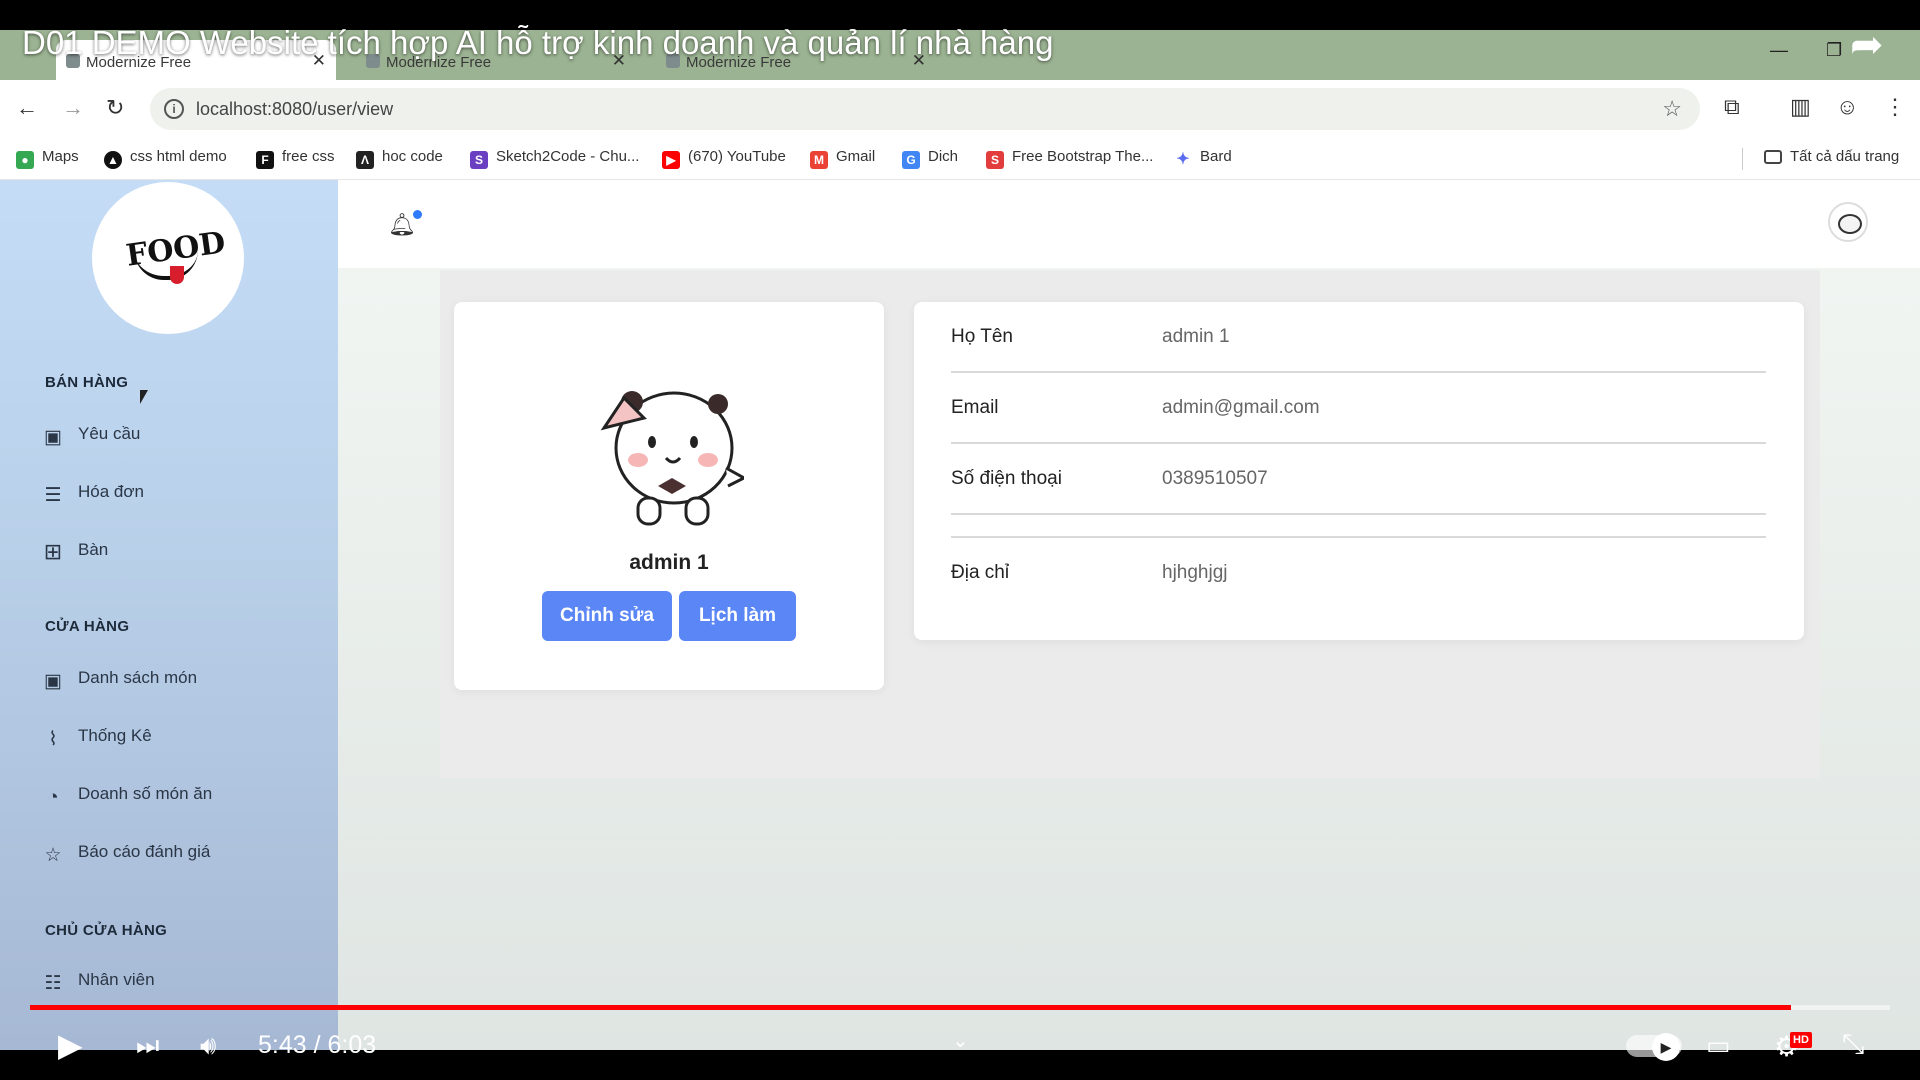 This screenshot has height=1080, width=1920. I want to click on url-text: localhost:8080/user/view, so click(294, 109).